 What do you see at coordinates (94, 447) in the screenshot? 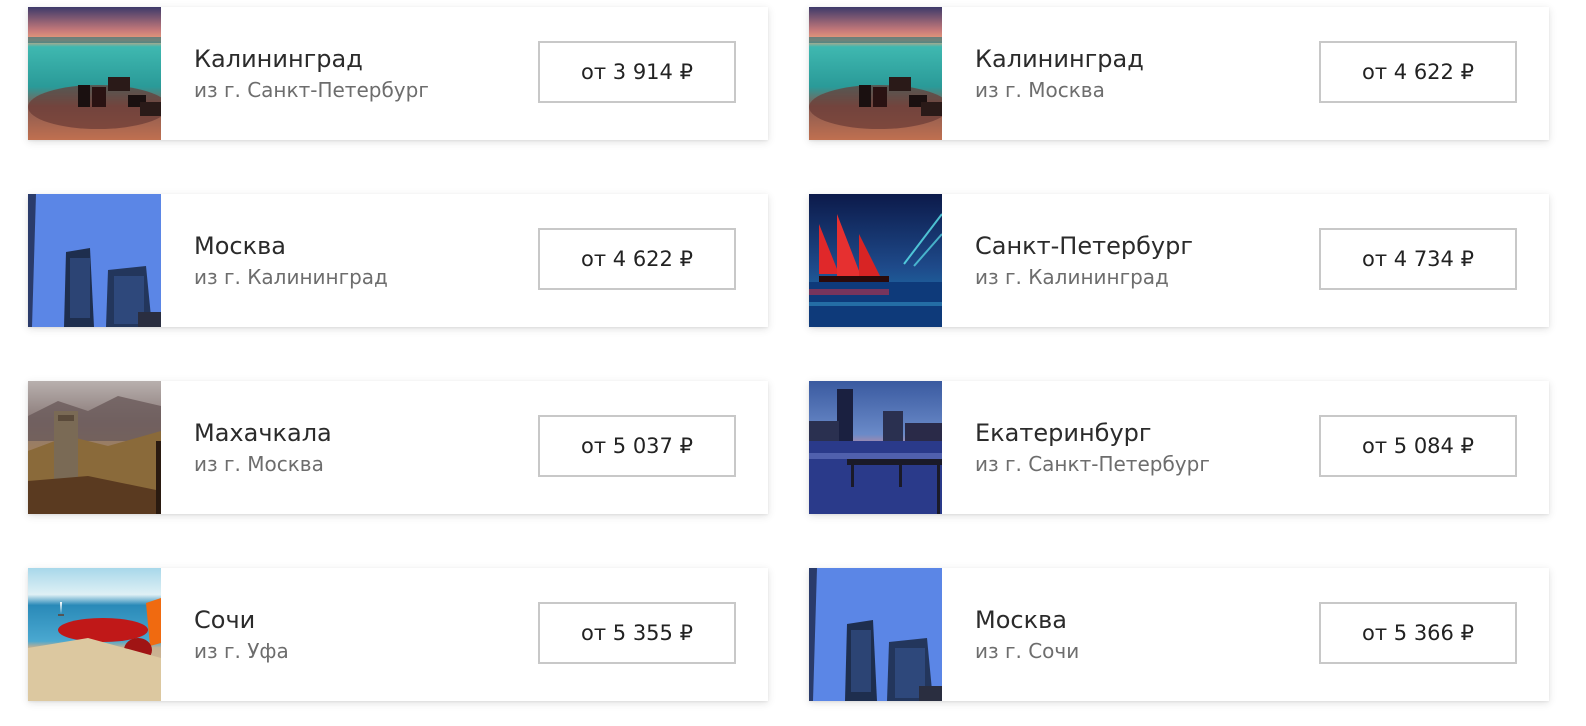
I see `destination-photo-mountain-tower` at bounding box center [94, 447].